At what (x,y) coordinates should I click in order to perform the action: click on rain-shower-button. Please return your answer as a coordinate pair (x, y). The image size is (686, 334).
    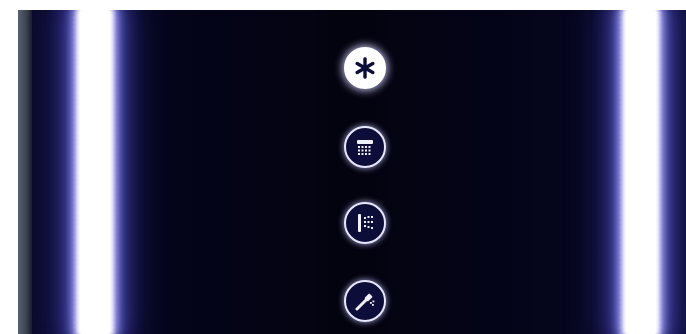
    Looking at the image, I should click on (365, 147).